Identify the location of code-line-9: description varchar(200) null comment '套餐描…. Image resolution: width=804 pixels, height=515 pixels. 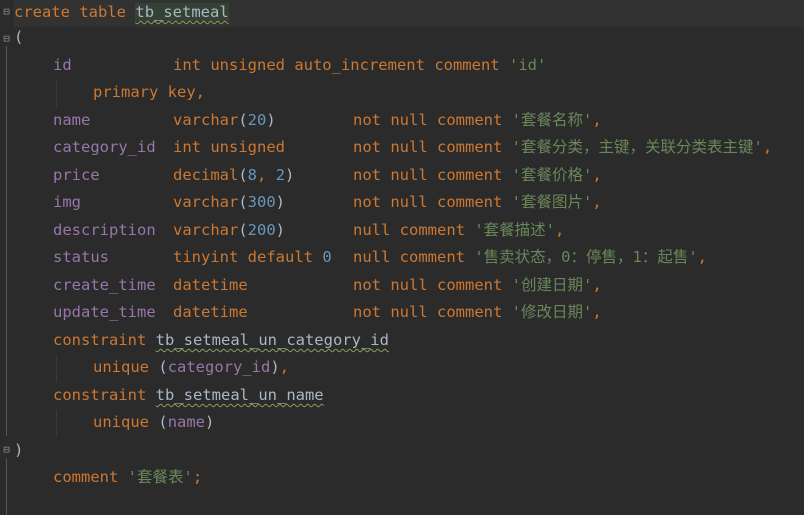
(308, 231).